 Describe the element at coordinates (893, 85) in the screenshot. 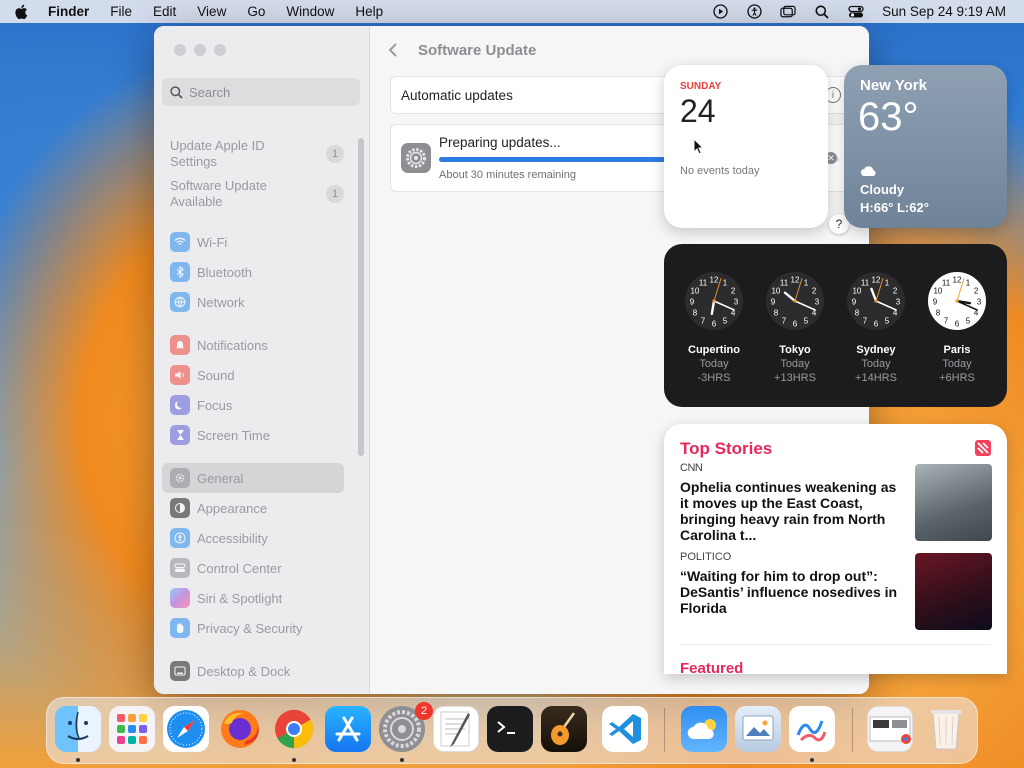

I see `weather-city: New York` at that location.